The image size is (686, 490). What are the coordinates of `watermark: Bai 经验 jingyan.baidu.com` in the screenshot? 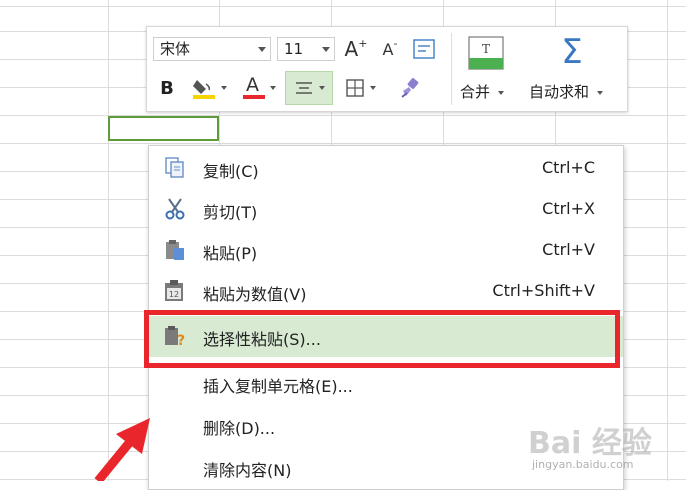 It's located at (603, 444).